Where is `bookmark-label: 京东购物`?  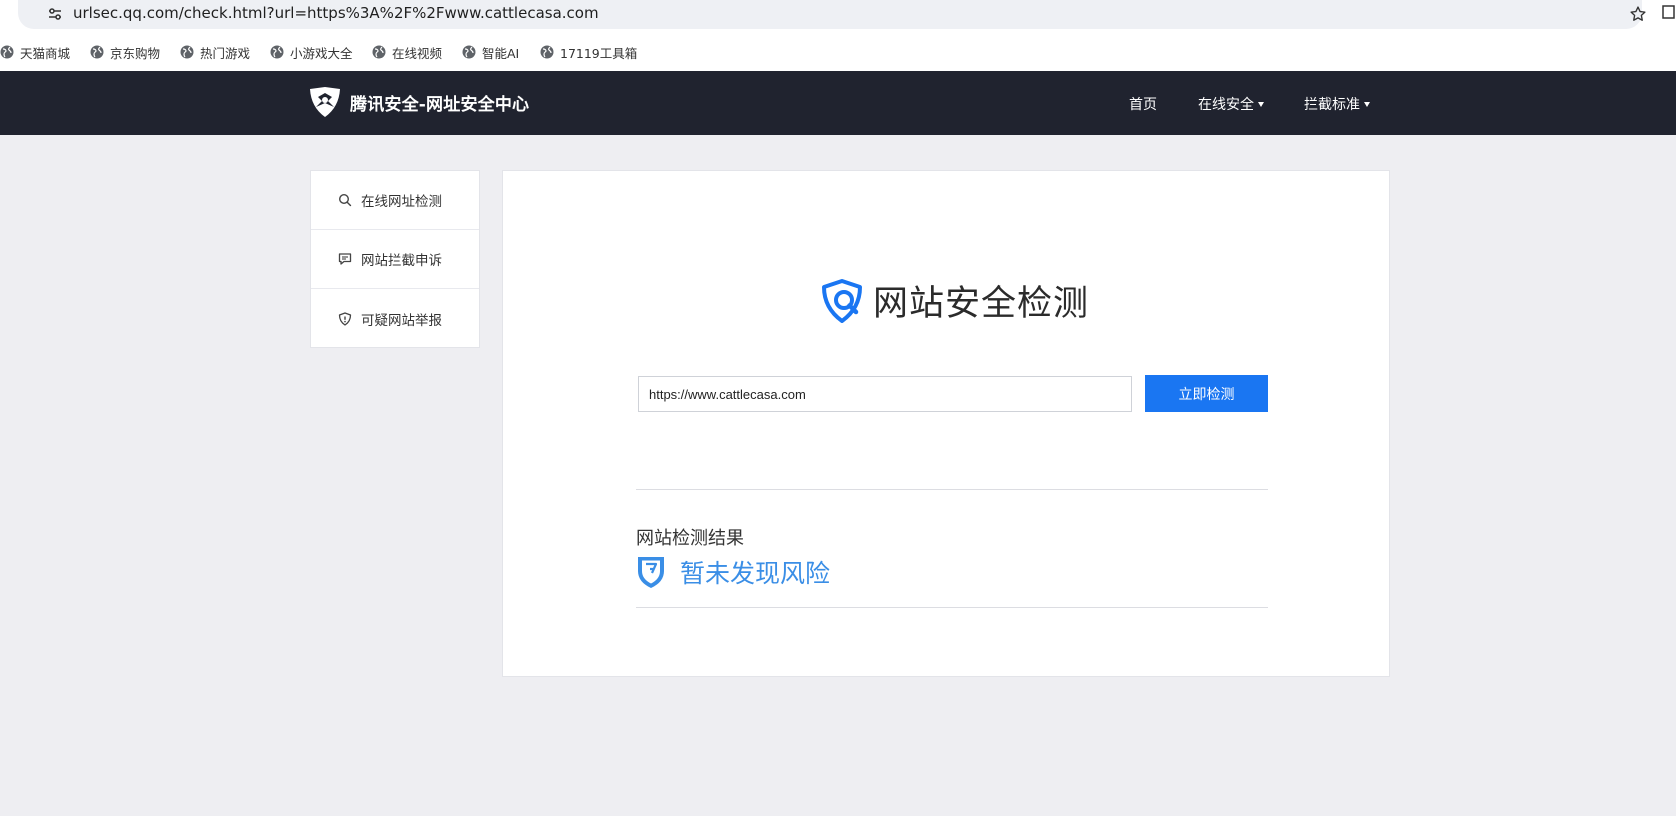 bookmark-label: 京东购物 is located at coordinates (135, 53).